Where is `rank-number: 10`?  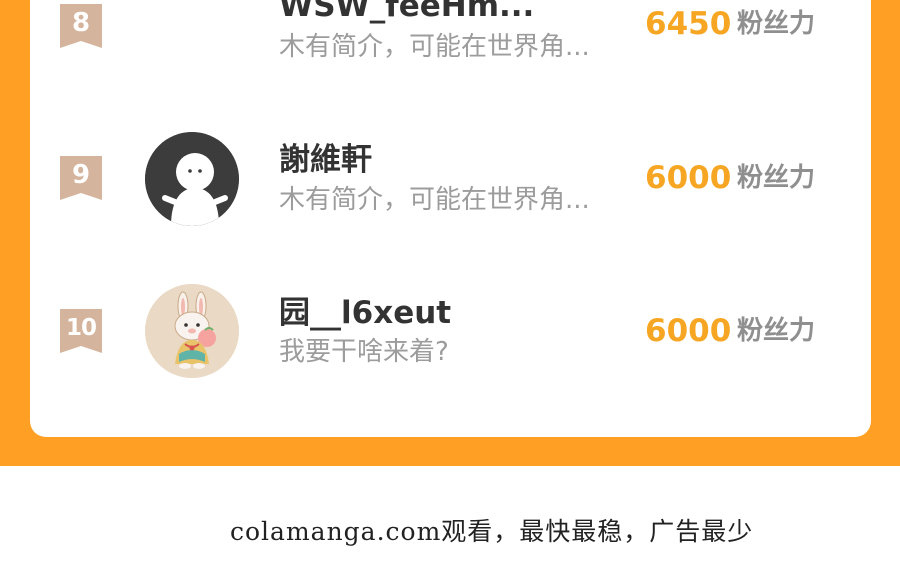 rank-number: 10 is located at coordinates (81, 328).